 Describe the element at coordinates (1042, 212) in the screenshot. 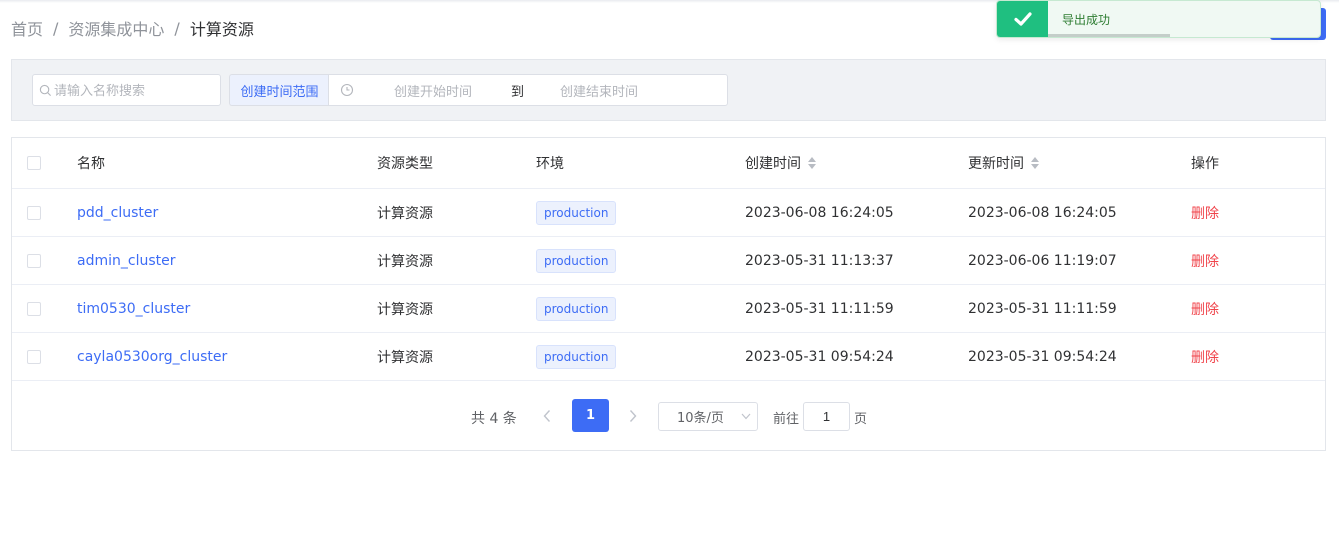

I see `updated-time: 2023-06-08 16:24:05` at that location.